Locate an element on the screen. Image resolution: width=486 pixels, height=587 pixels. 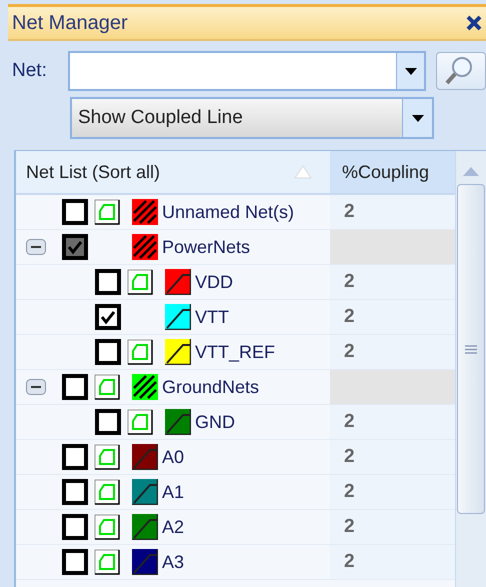
search-button is located at coordinates (461, 71).